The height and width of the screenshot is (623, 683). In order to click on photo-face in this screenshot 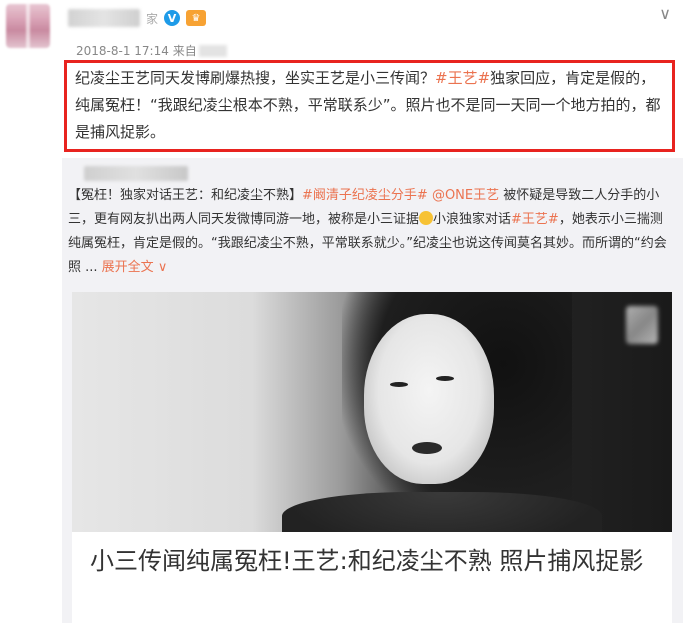, I will do `click(429, 399)`.